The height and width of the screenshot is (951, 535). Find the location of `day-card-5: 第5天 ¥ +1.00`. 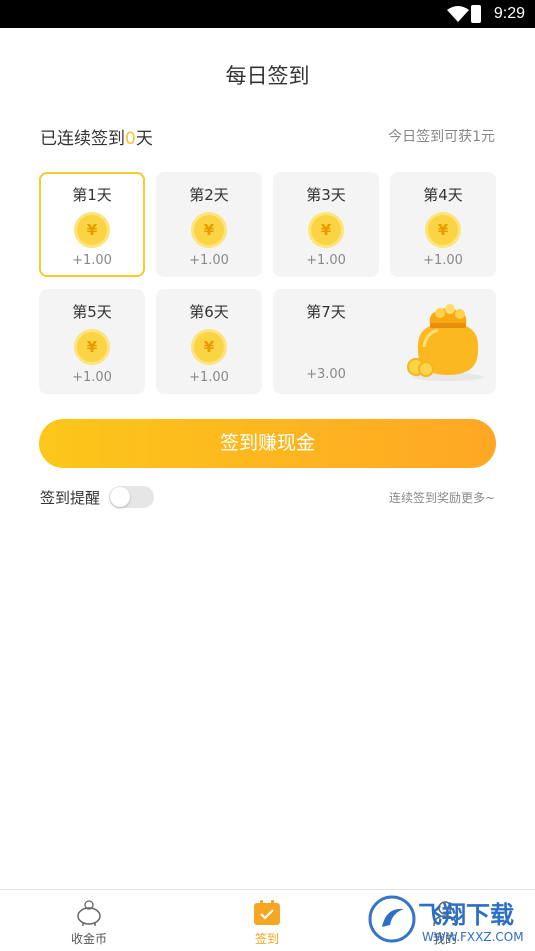

day-card-5: 第5天 ¥ +1.00 is located at coordinates (92, 341).